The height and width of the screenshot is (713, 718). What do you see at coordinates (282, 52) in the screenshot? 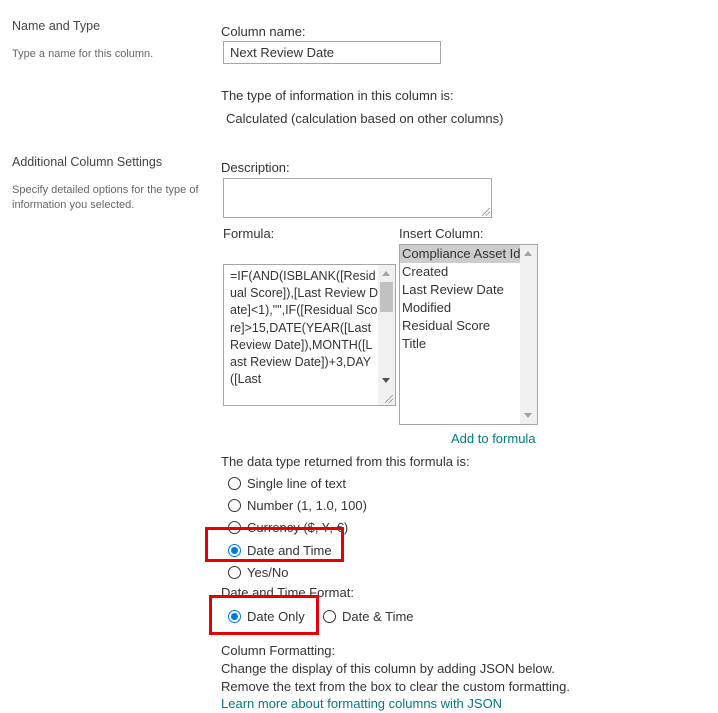
I see `column-name-value: Next Review Date` at bounding box center [282, 52].